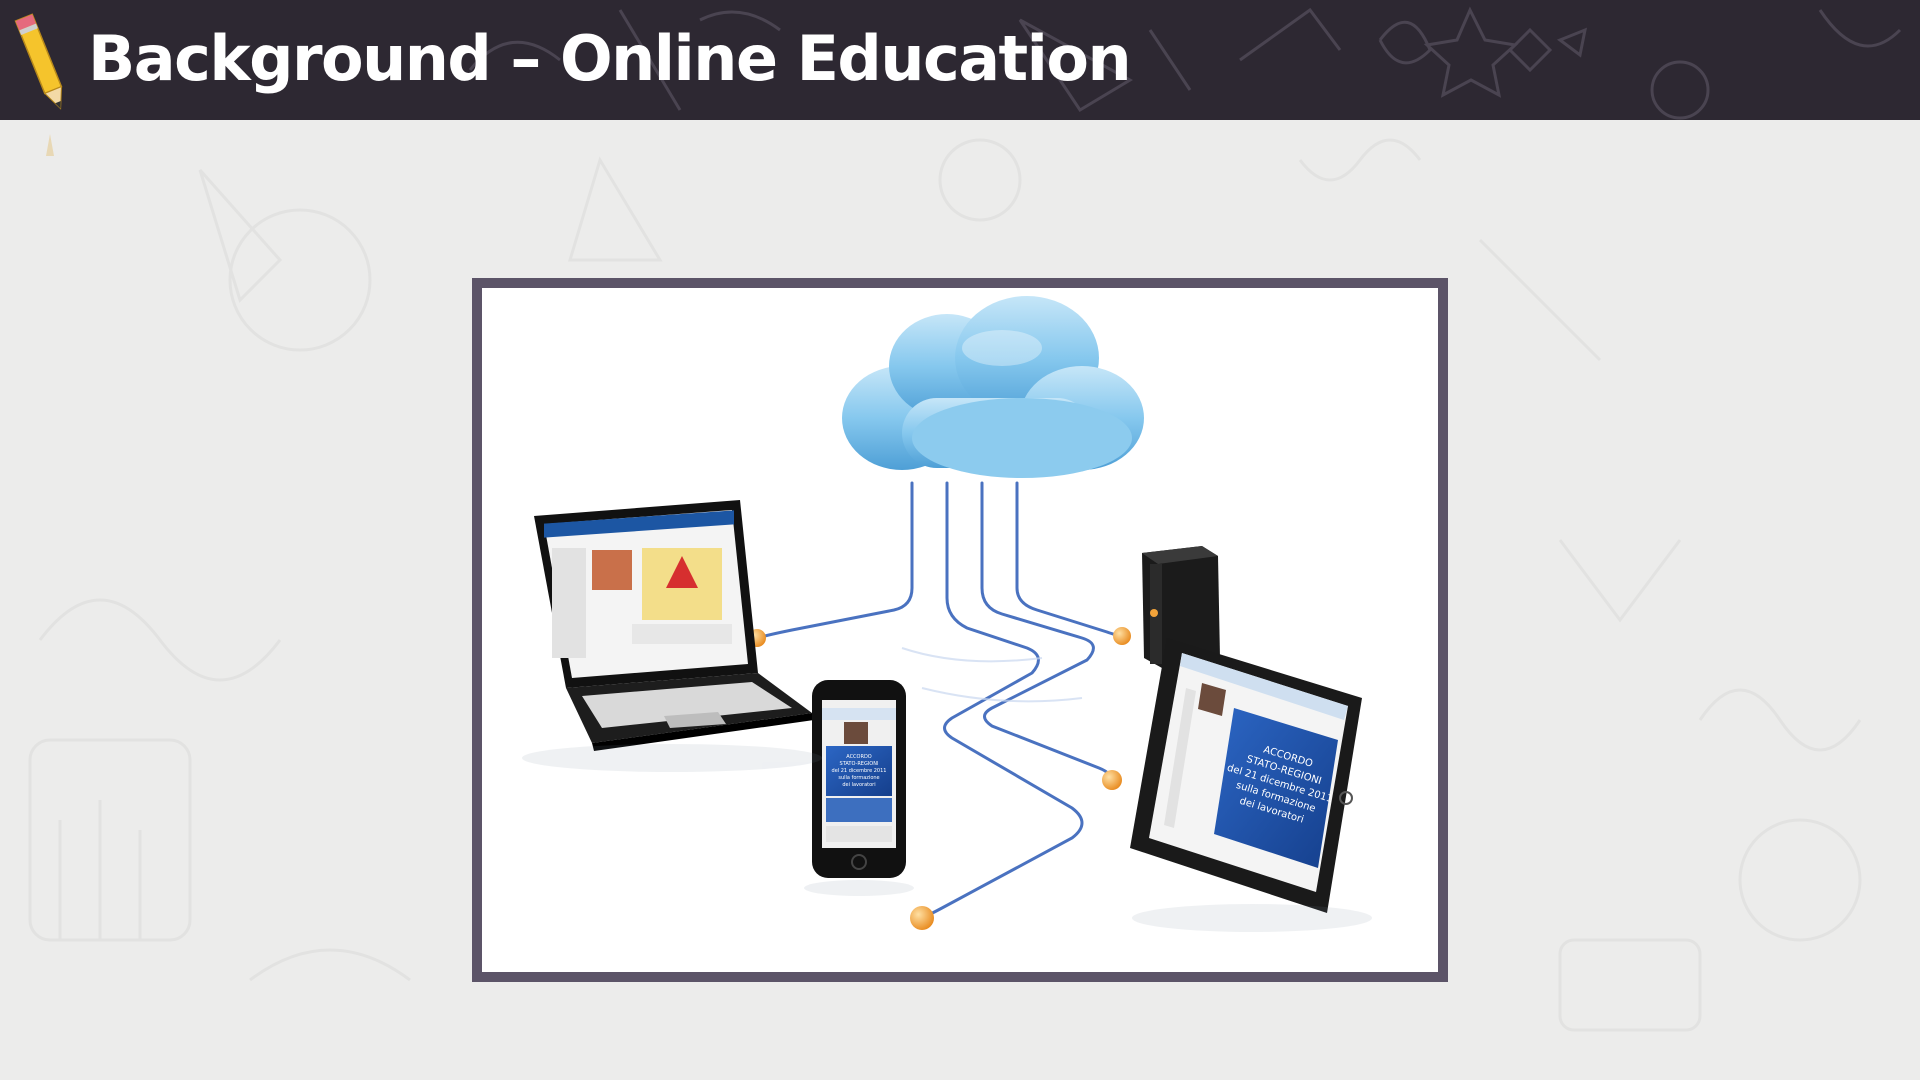  I want to click on header-bar: Background – Online Education, so click(960, 60).